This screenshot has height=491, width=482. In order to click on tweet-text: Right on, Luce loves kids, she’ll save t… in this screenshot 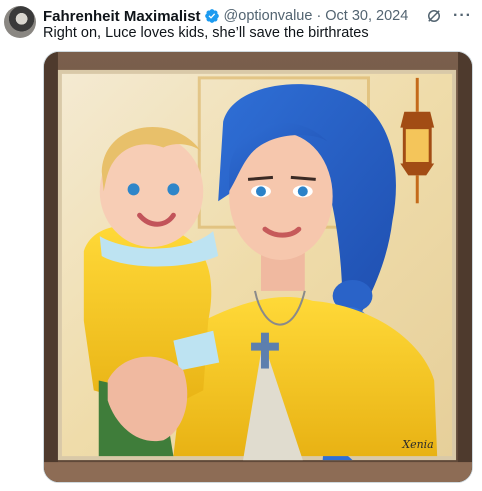, I will do `click(206, 33)`.